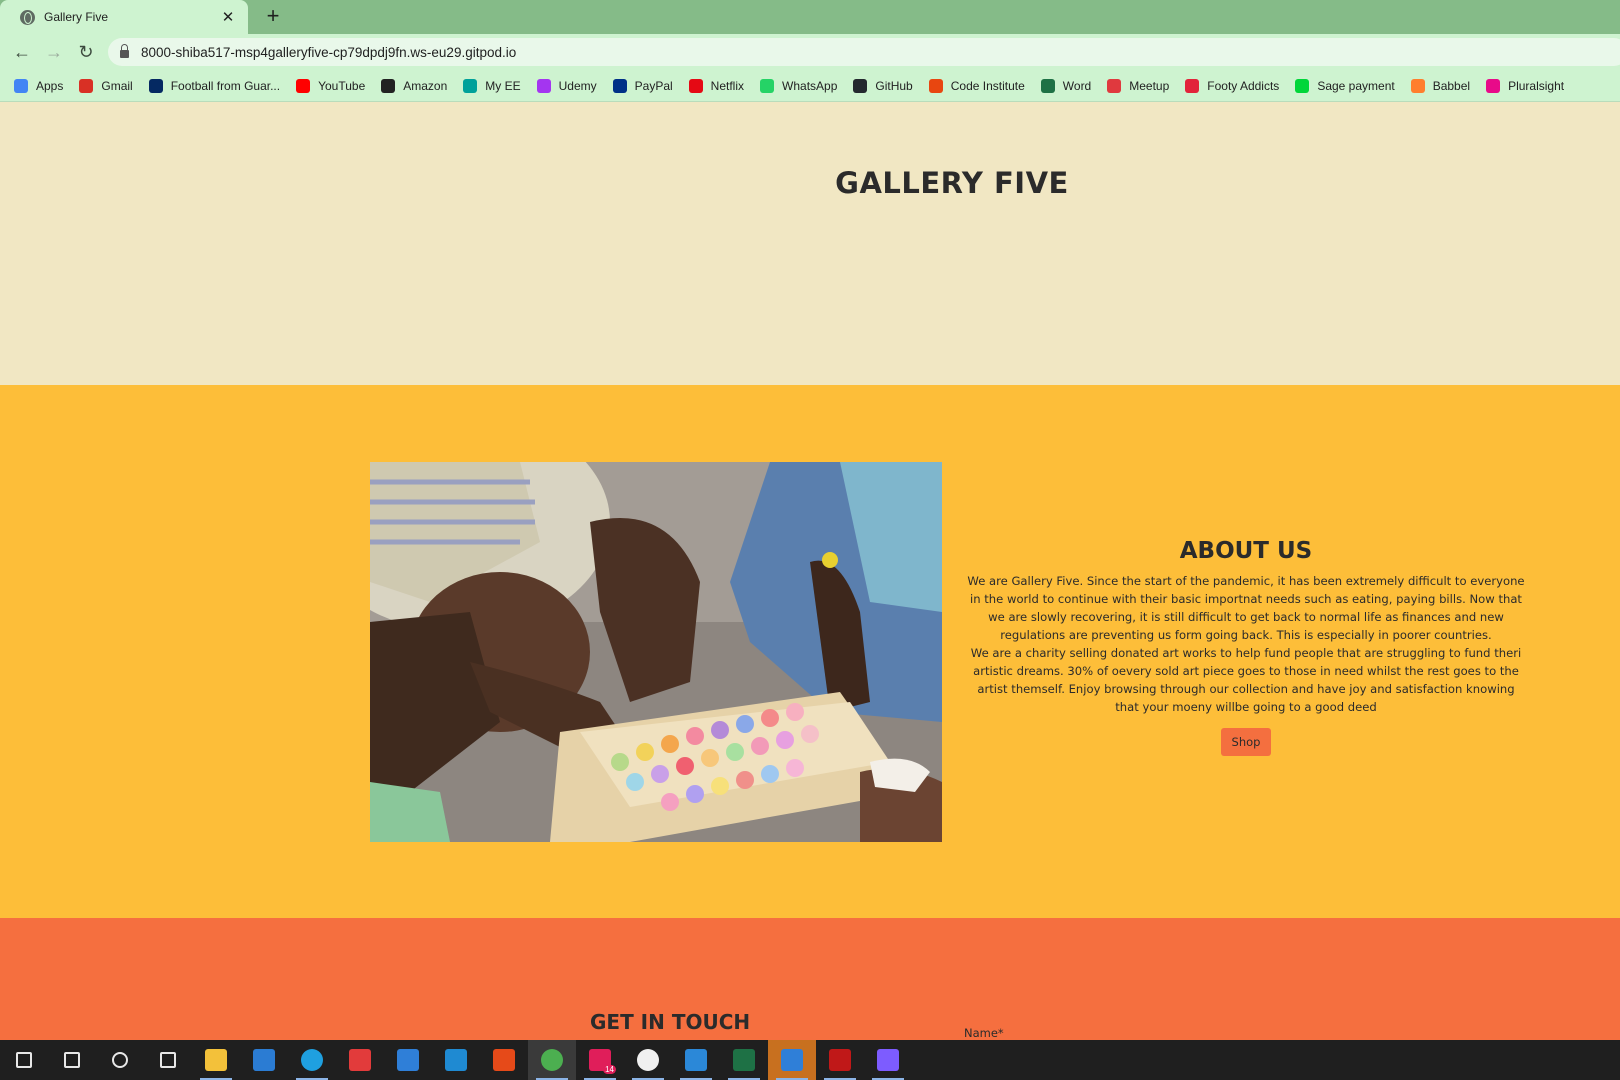  Describe the element at coordinates (987, 85) in the screenshot. I see `bookmark-label: Code Institute` at that location.